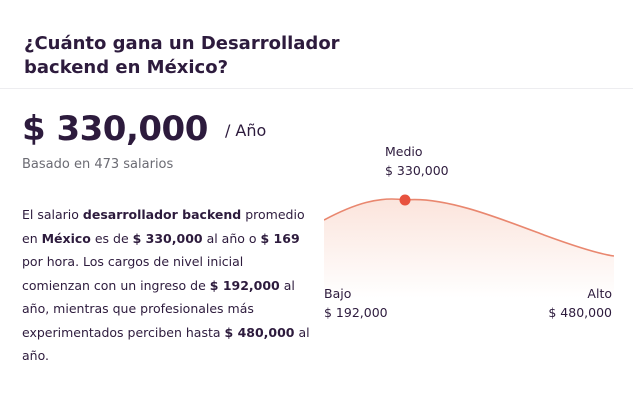 The width and height of the screenshot is (633, 402). I want to click on desc-text: al año o, so click(231, 238).